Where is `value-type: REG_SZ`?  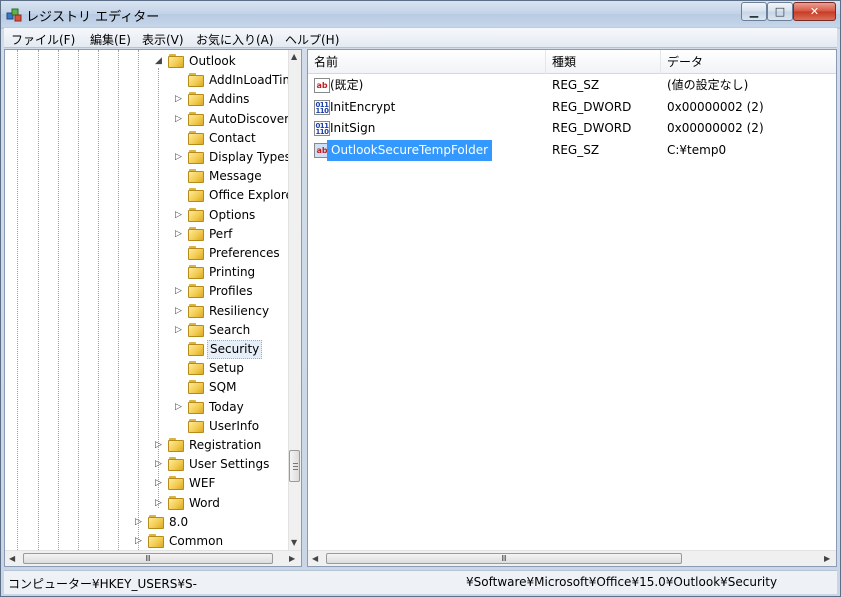 value-type: REG_SZ is located at coordinates (576, 85).